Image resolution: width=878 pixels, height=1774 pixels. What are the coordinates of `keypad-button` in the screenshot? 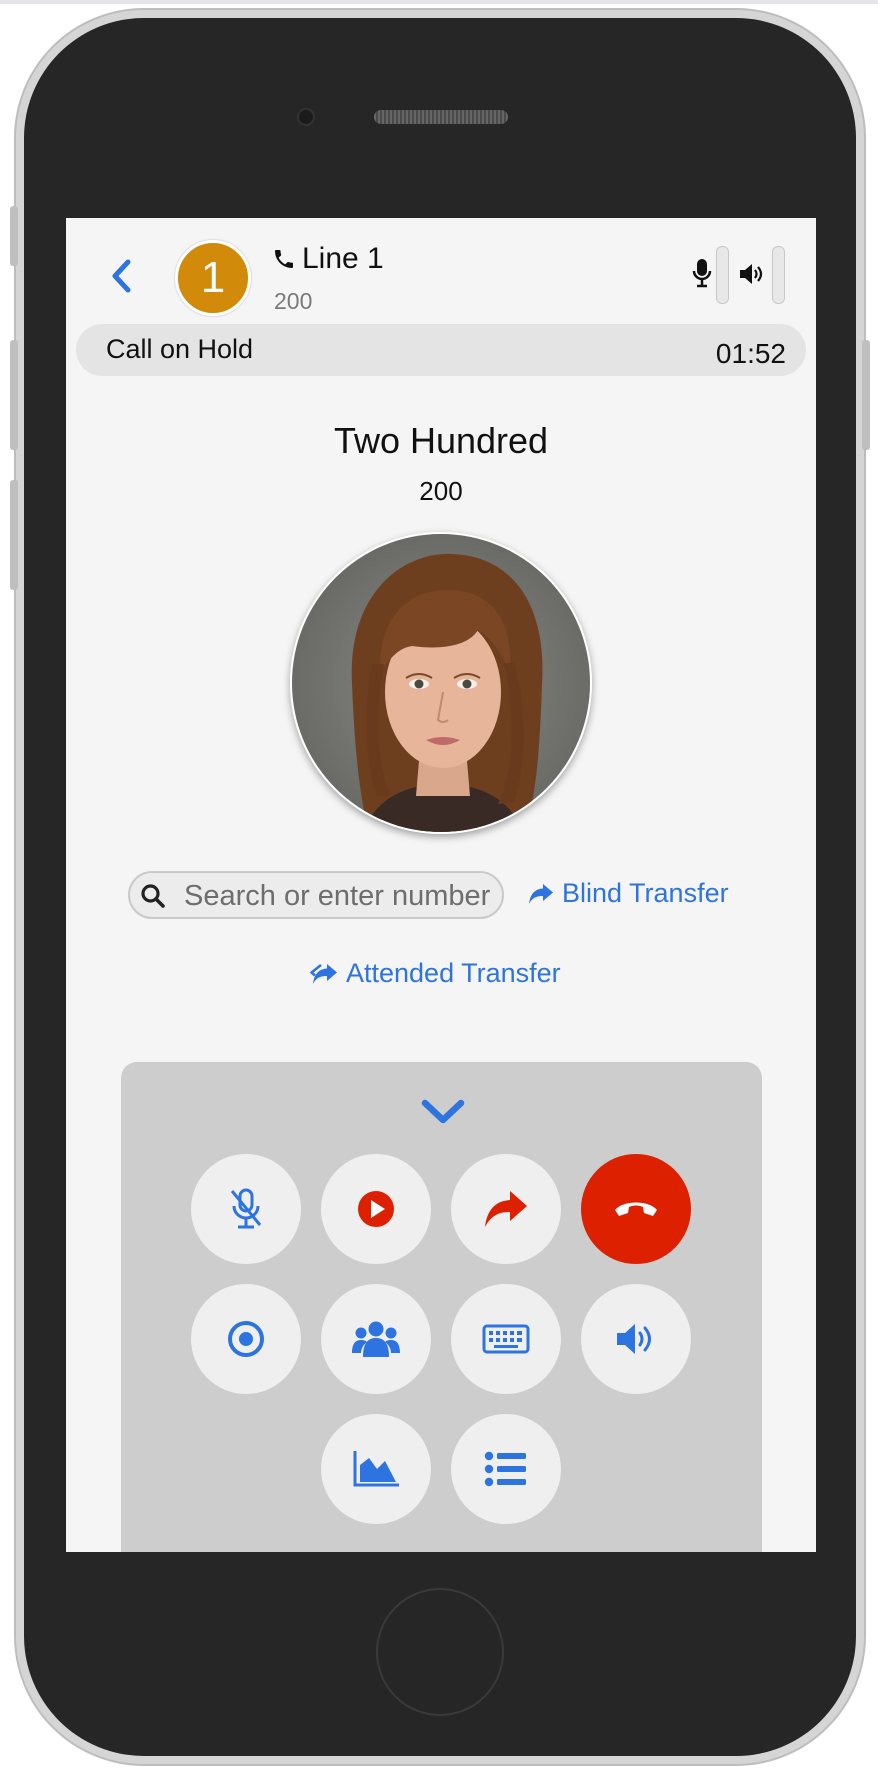 It's located at (506, 1339).